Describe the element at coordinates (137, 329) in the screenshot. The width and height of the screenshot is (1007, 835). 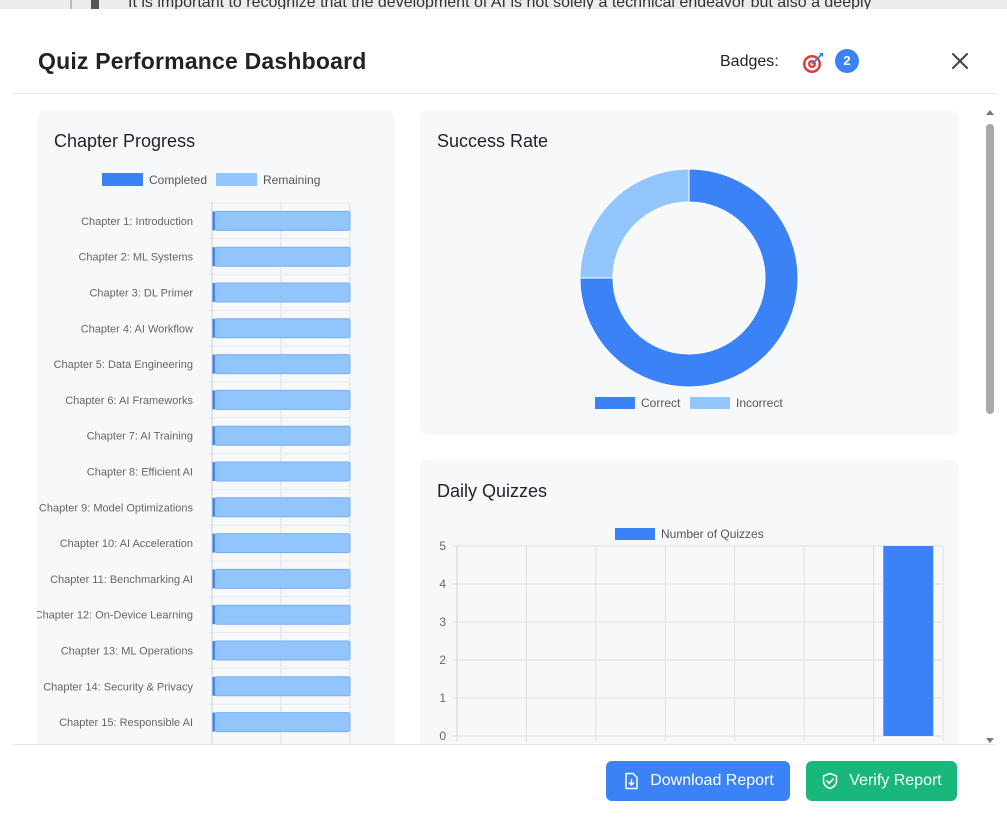
I see `category-label: Chapter 4: AI Workflow` at that location.